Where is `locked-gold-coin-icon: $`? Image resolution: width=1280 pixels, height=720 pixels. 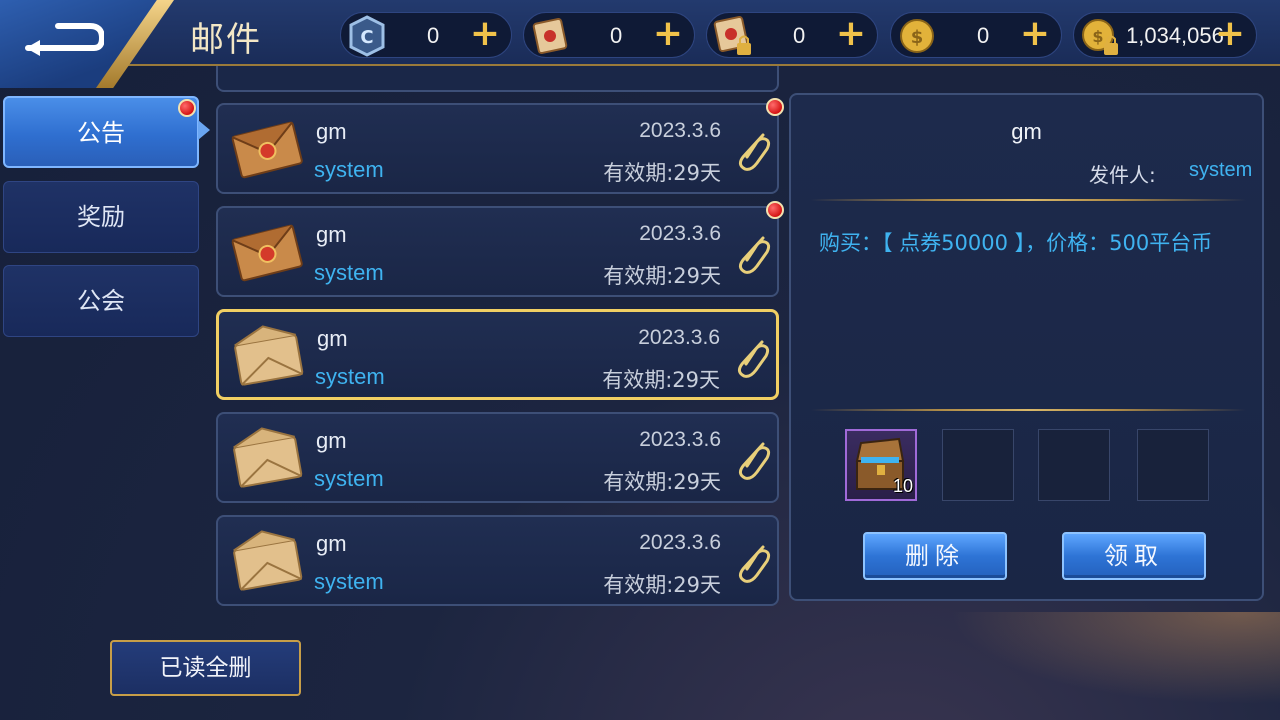 locked-gold-coin-icon: $ is located at coordinates (1100, 37).